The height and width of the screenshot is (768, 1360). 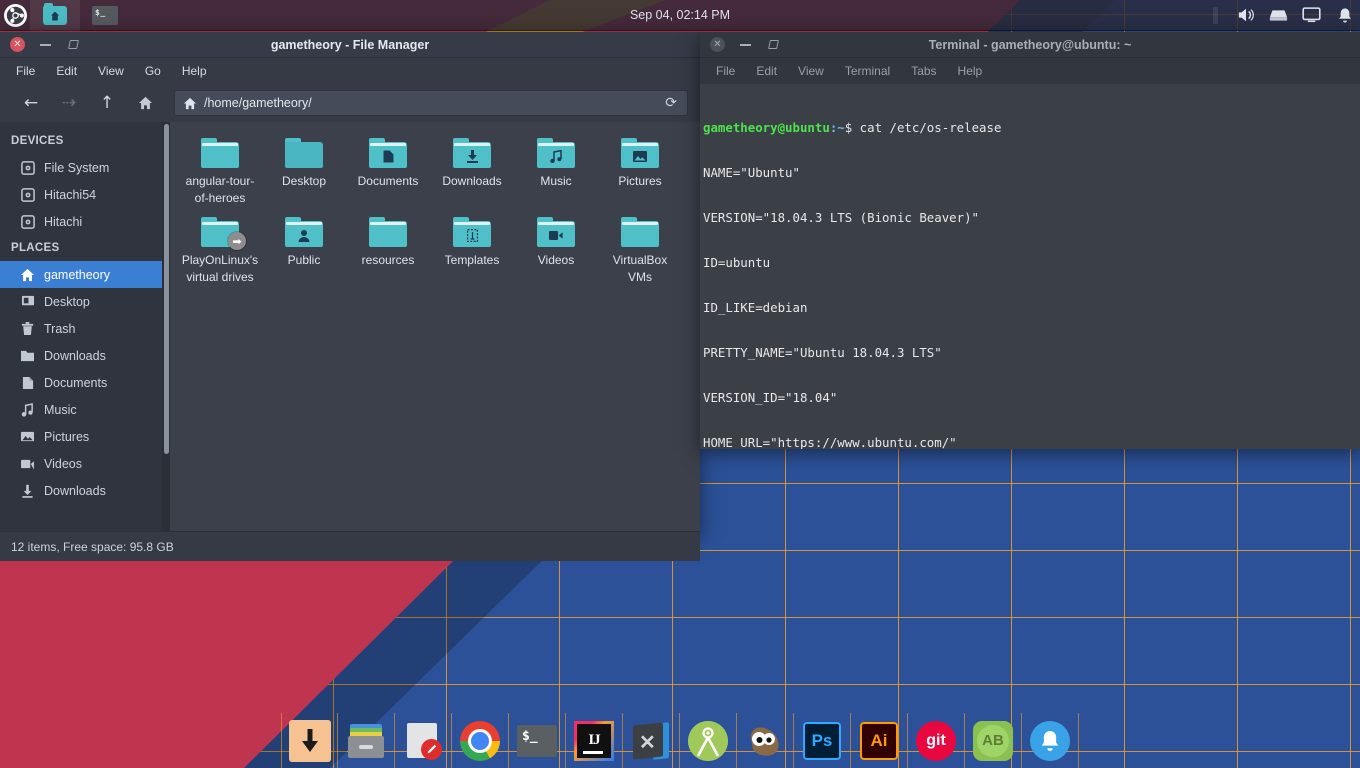 What do you see at coordinates (1245, 15) in the screenshot?
I see `speaker-icon` at bounding box center [1245, 15].